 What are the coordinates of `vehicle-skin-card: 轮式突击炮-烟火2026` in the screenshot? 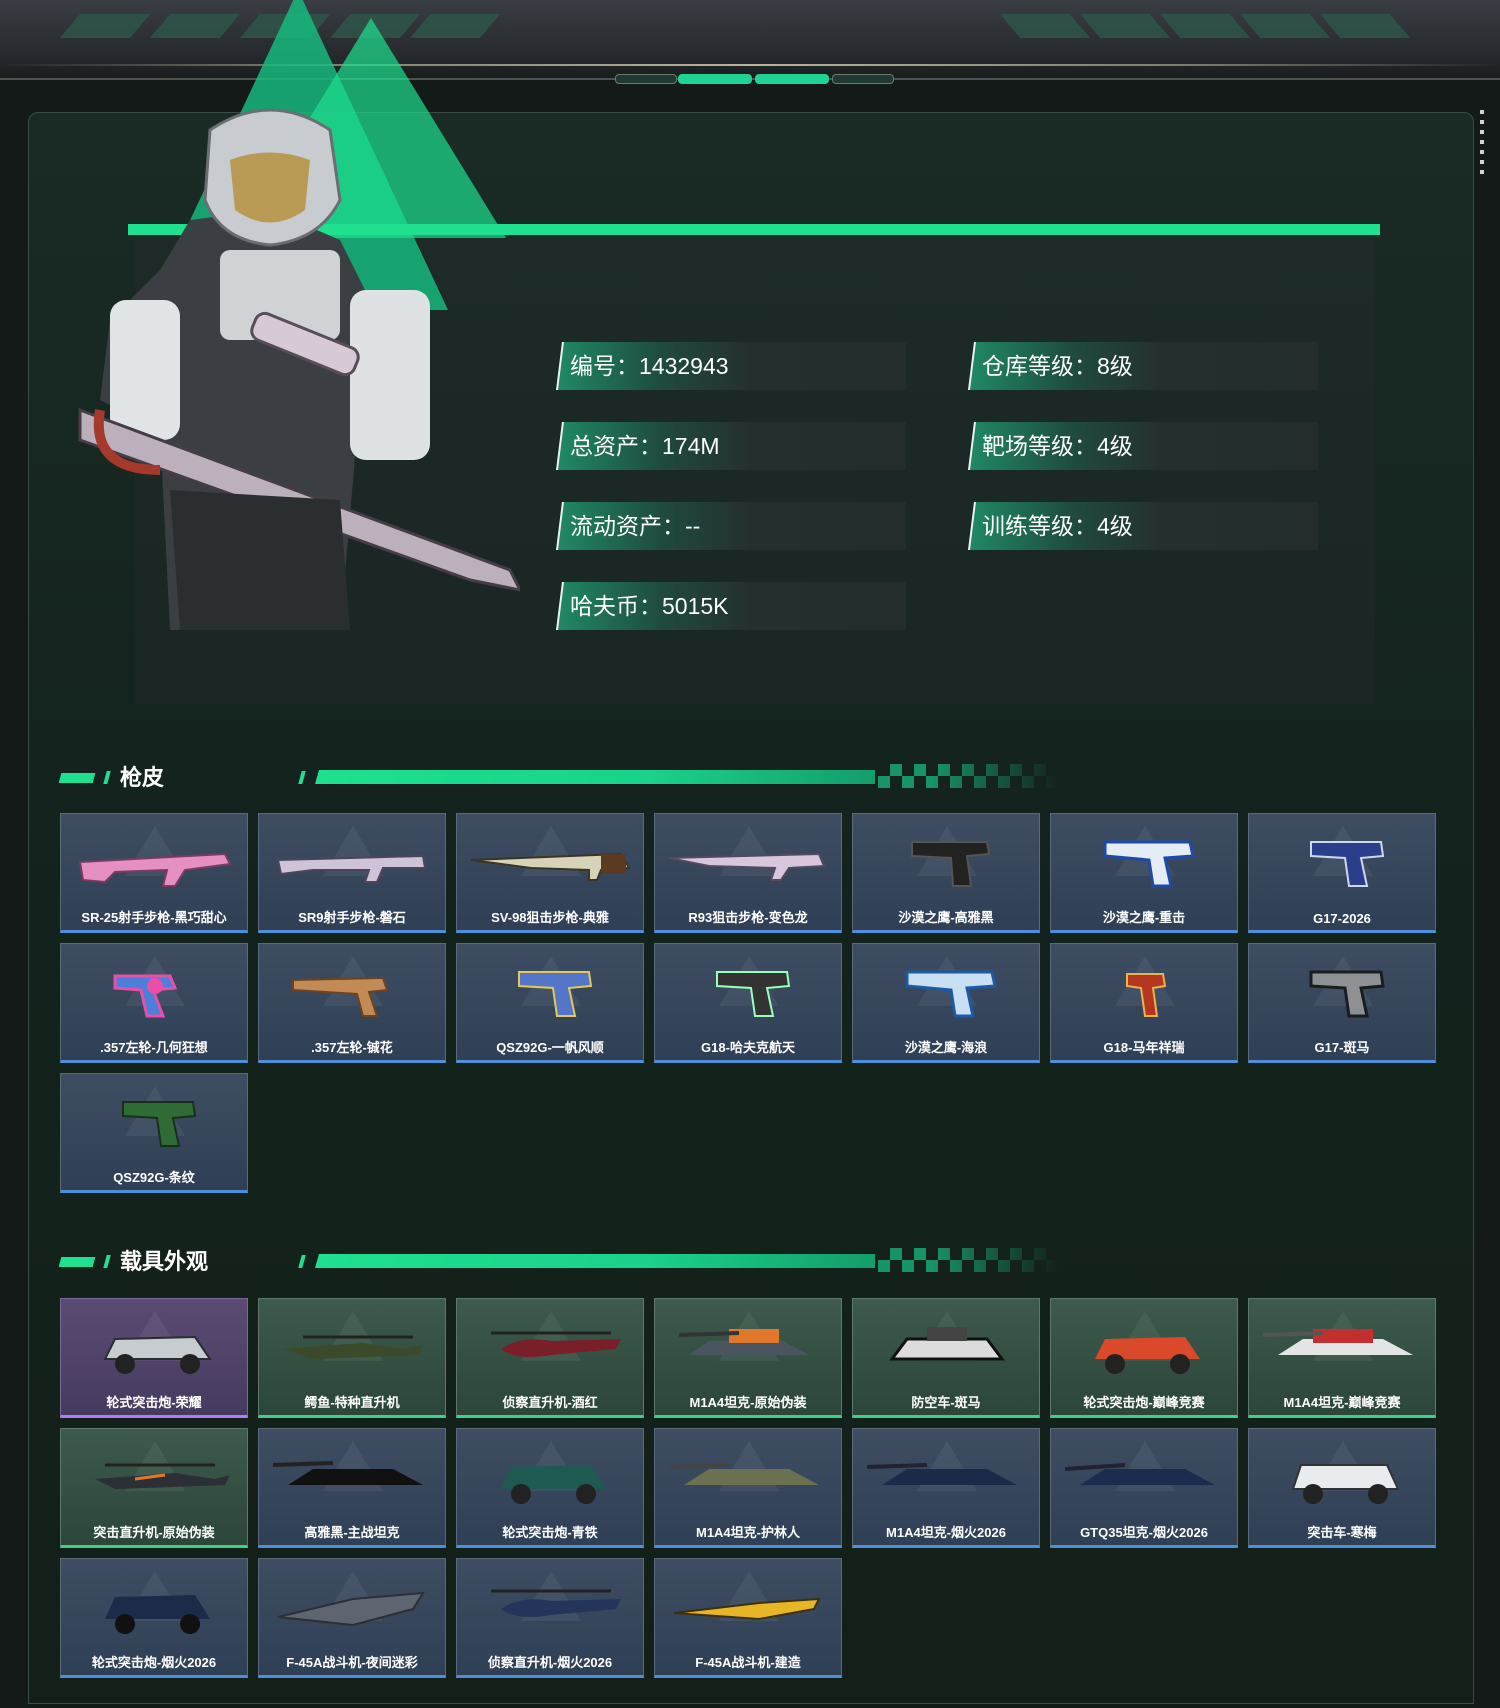 It's located at (154, 1618).